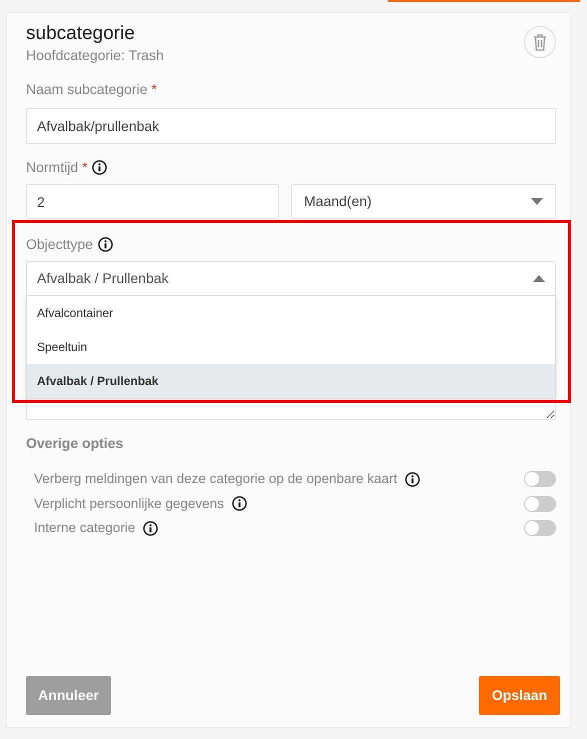  I want to click on dropdown-option: Afvalbak / Prullenbak, so click(291, 381).